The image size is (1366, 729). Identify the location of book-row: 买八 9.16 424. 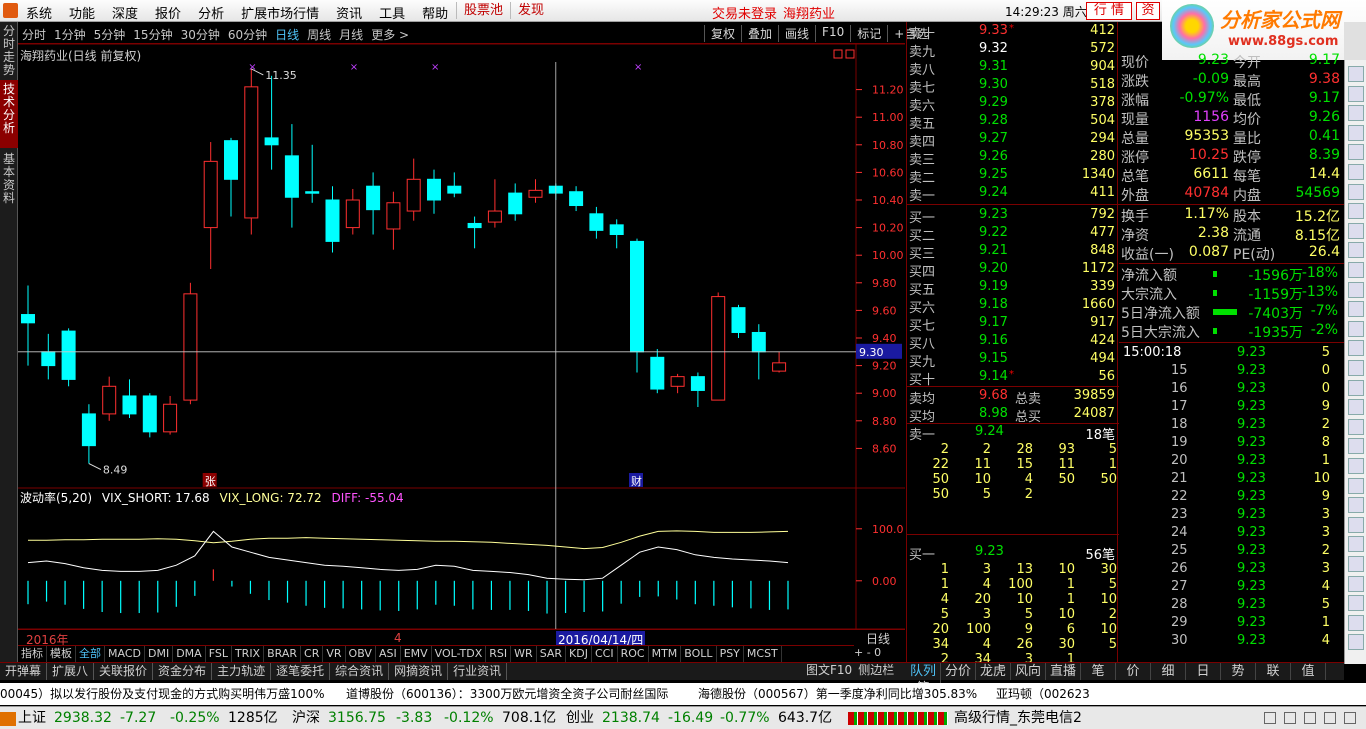
(1013, 342).